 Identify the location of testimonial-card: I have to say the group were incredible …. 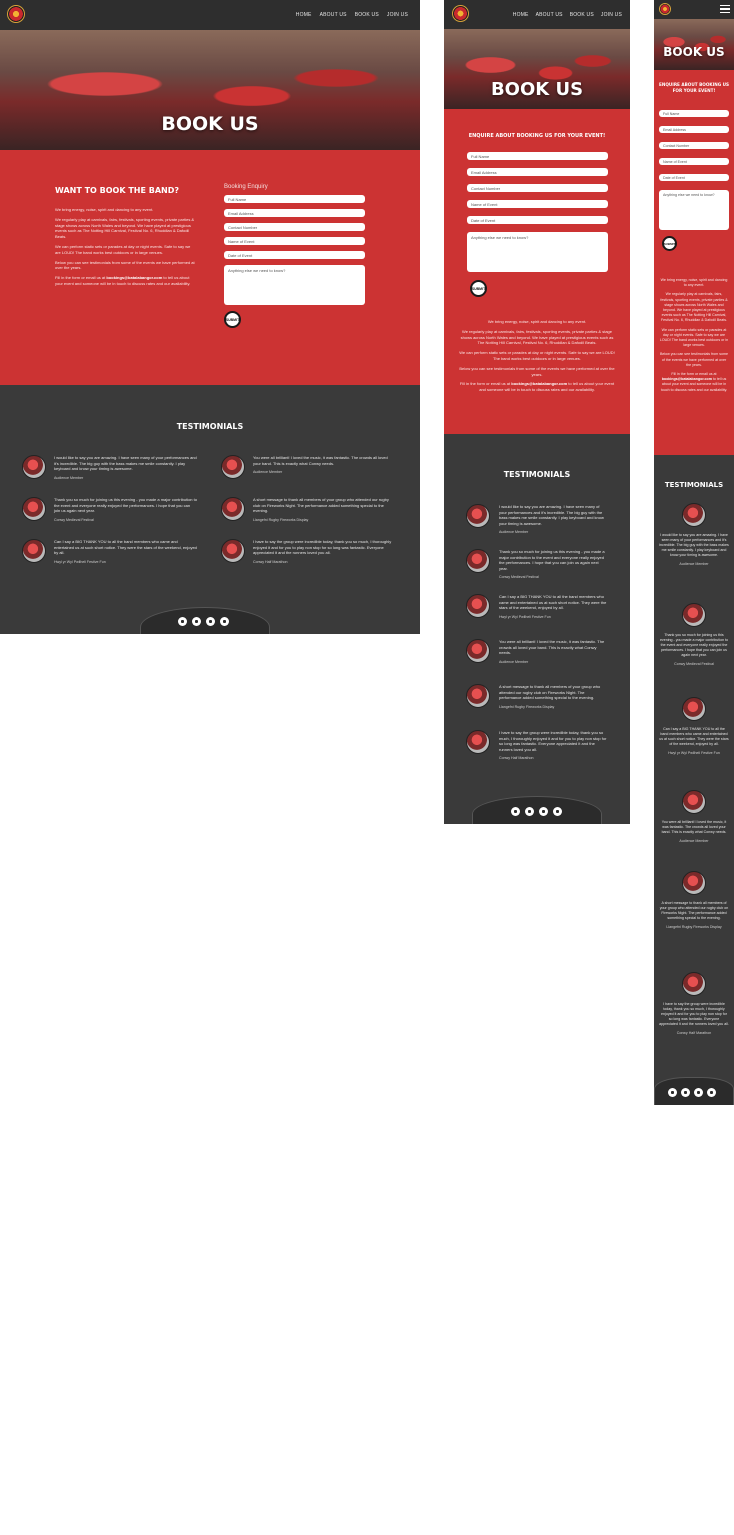
(537, 745).